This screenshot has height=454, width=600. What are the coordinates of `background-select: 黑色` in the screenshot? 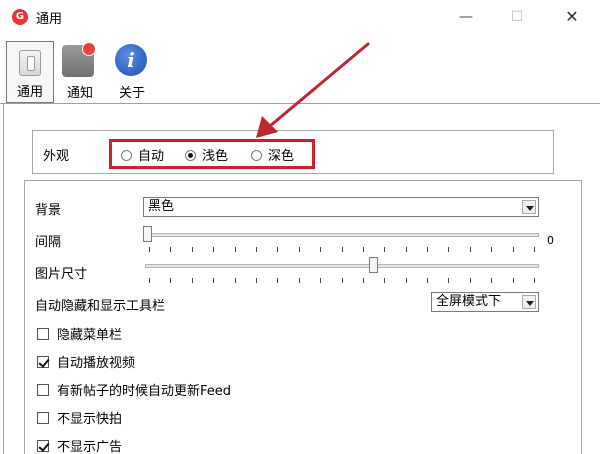 It's located at (341, 207).